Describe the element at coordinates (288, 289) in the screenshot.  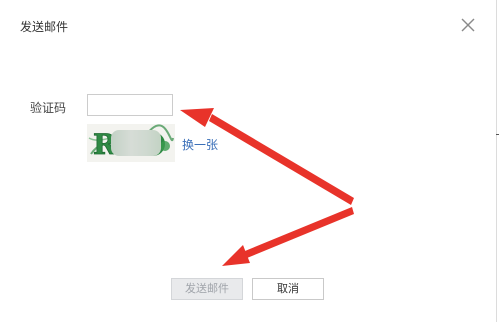
I see `cancel-button: 取消` at that location.